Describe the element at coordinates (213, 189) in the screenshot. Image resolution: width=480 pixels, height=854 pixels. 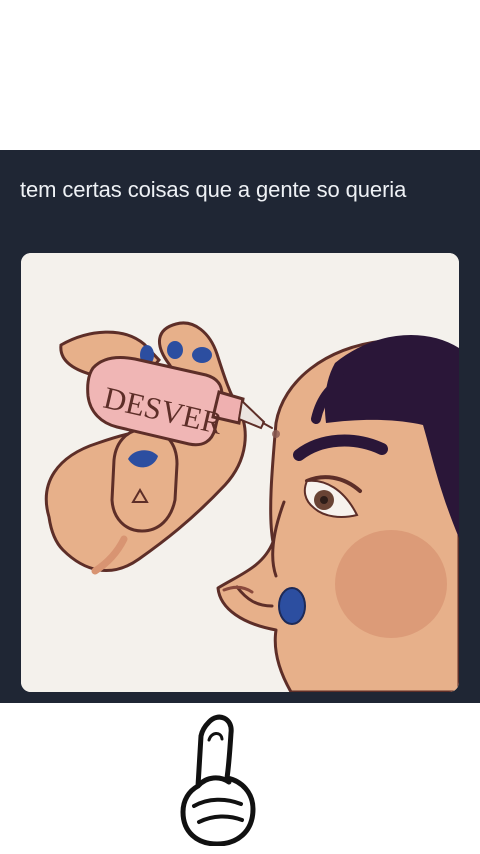
I see `post-caption: tem certas coisas que a gente so queria` at that location.